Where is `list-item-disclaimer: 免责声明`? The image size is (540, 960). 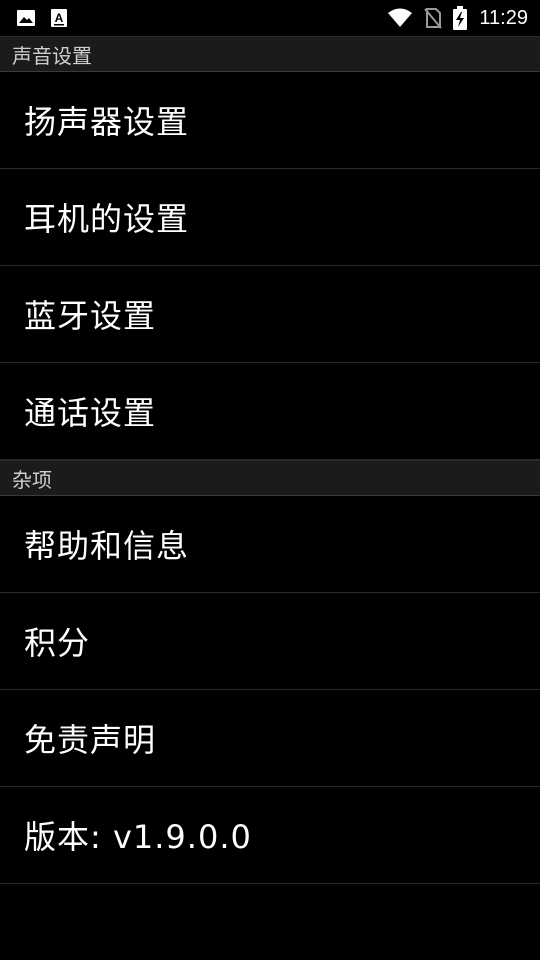 list-item-disclaimer: 免责声明 is located at coordinates (270, 738).